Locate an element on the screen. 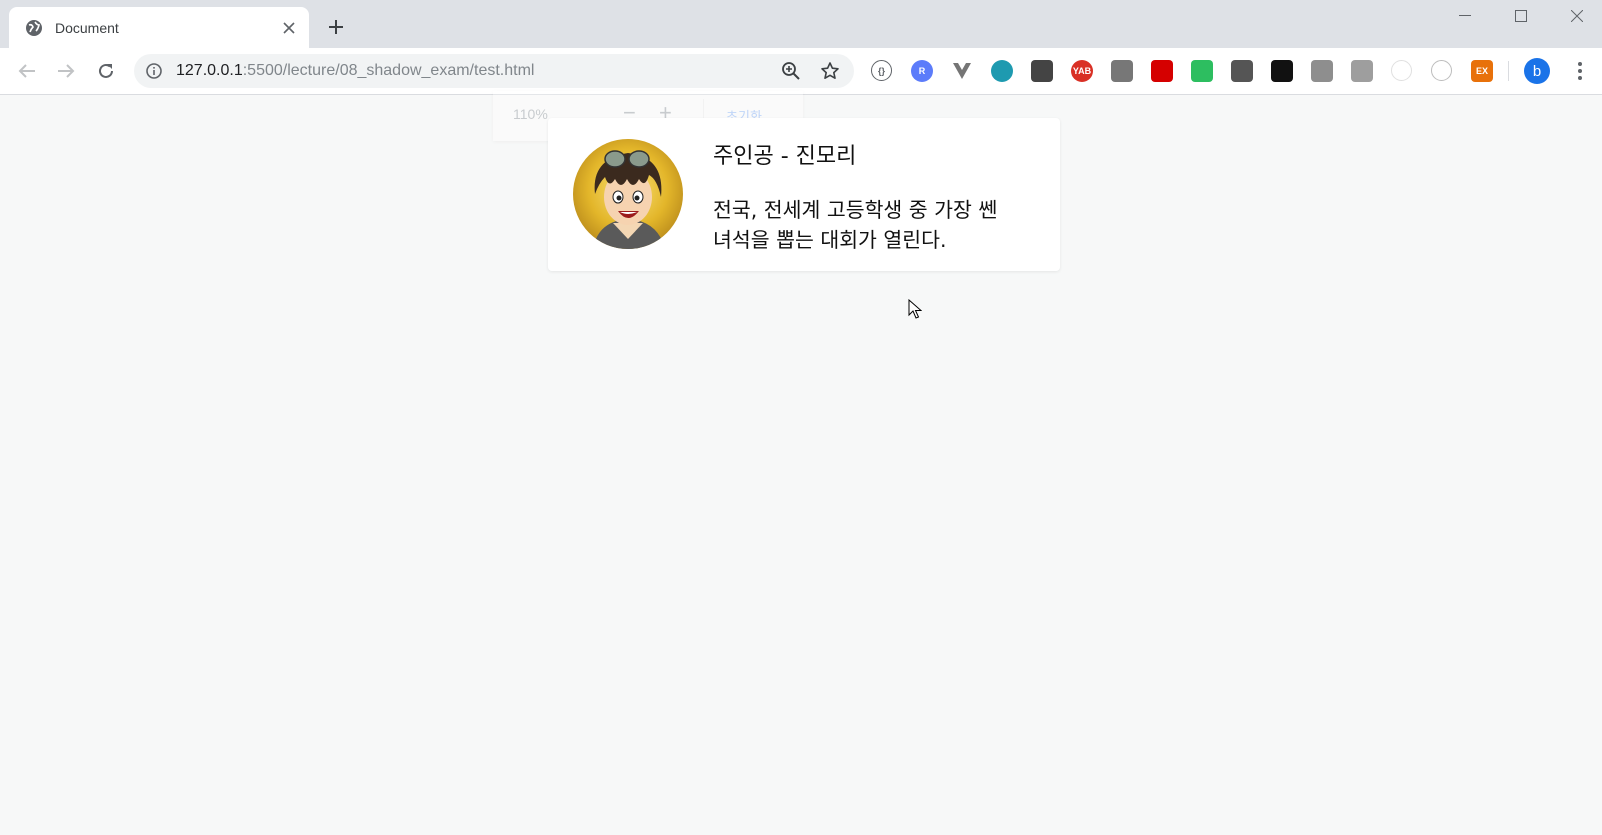  close-icon is located at coordinates (1577, 16).